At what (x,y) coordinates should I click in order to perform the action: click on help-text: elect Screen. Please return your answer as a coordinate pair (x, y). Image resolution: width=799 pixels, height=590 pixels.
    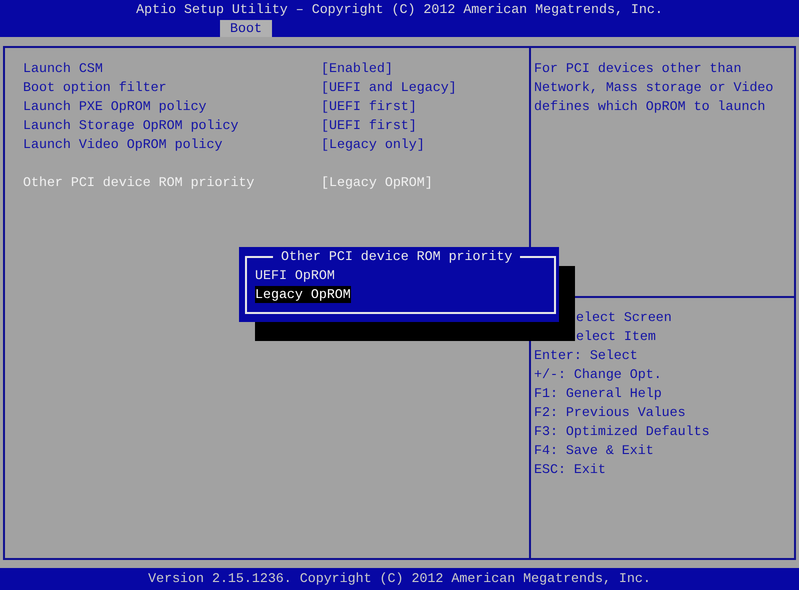
    Looking at the image, I should click on (624, 317).